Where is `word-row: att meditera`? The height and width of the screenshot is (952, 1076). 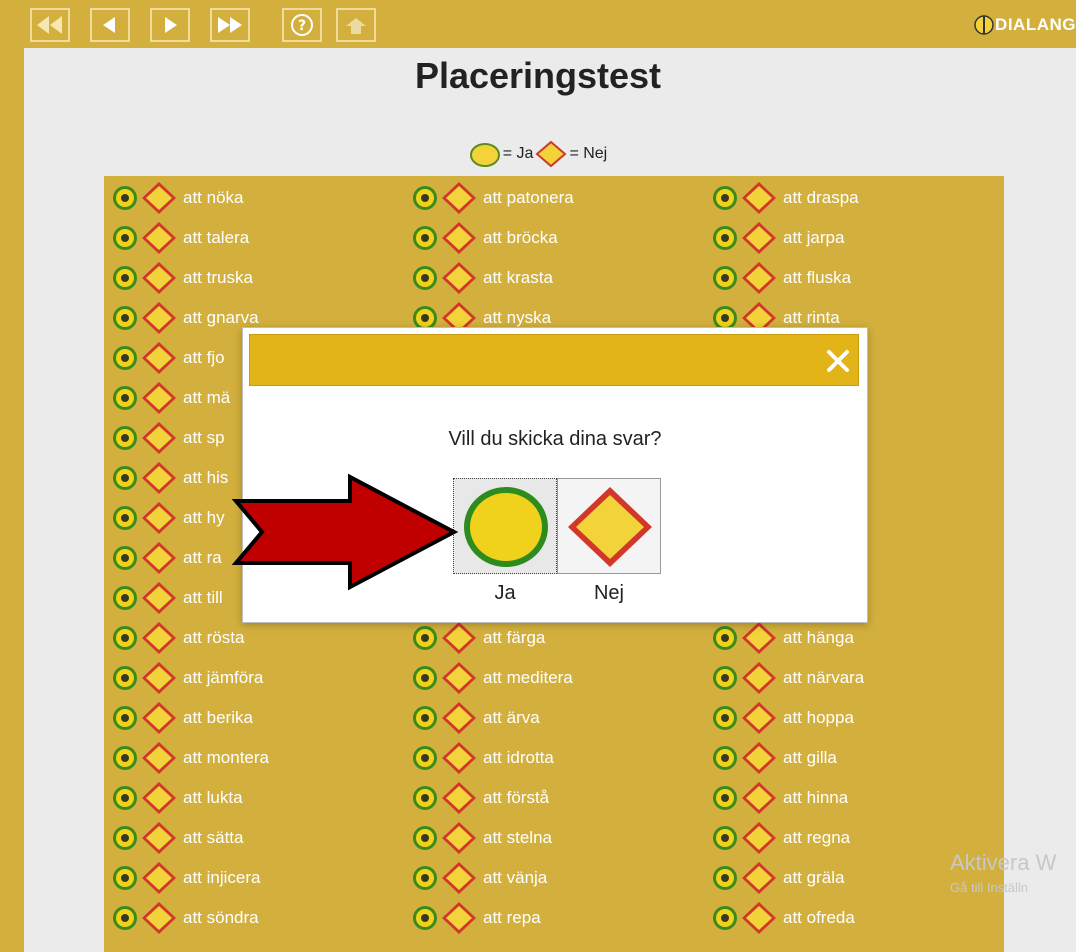 word-row: att meditera is located at coordinates (491, 678).